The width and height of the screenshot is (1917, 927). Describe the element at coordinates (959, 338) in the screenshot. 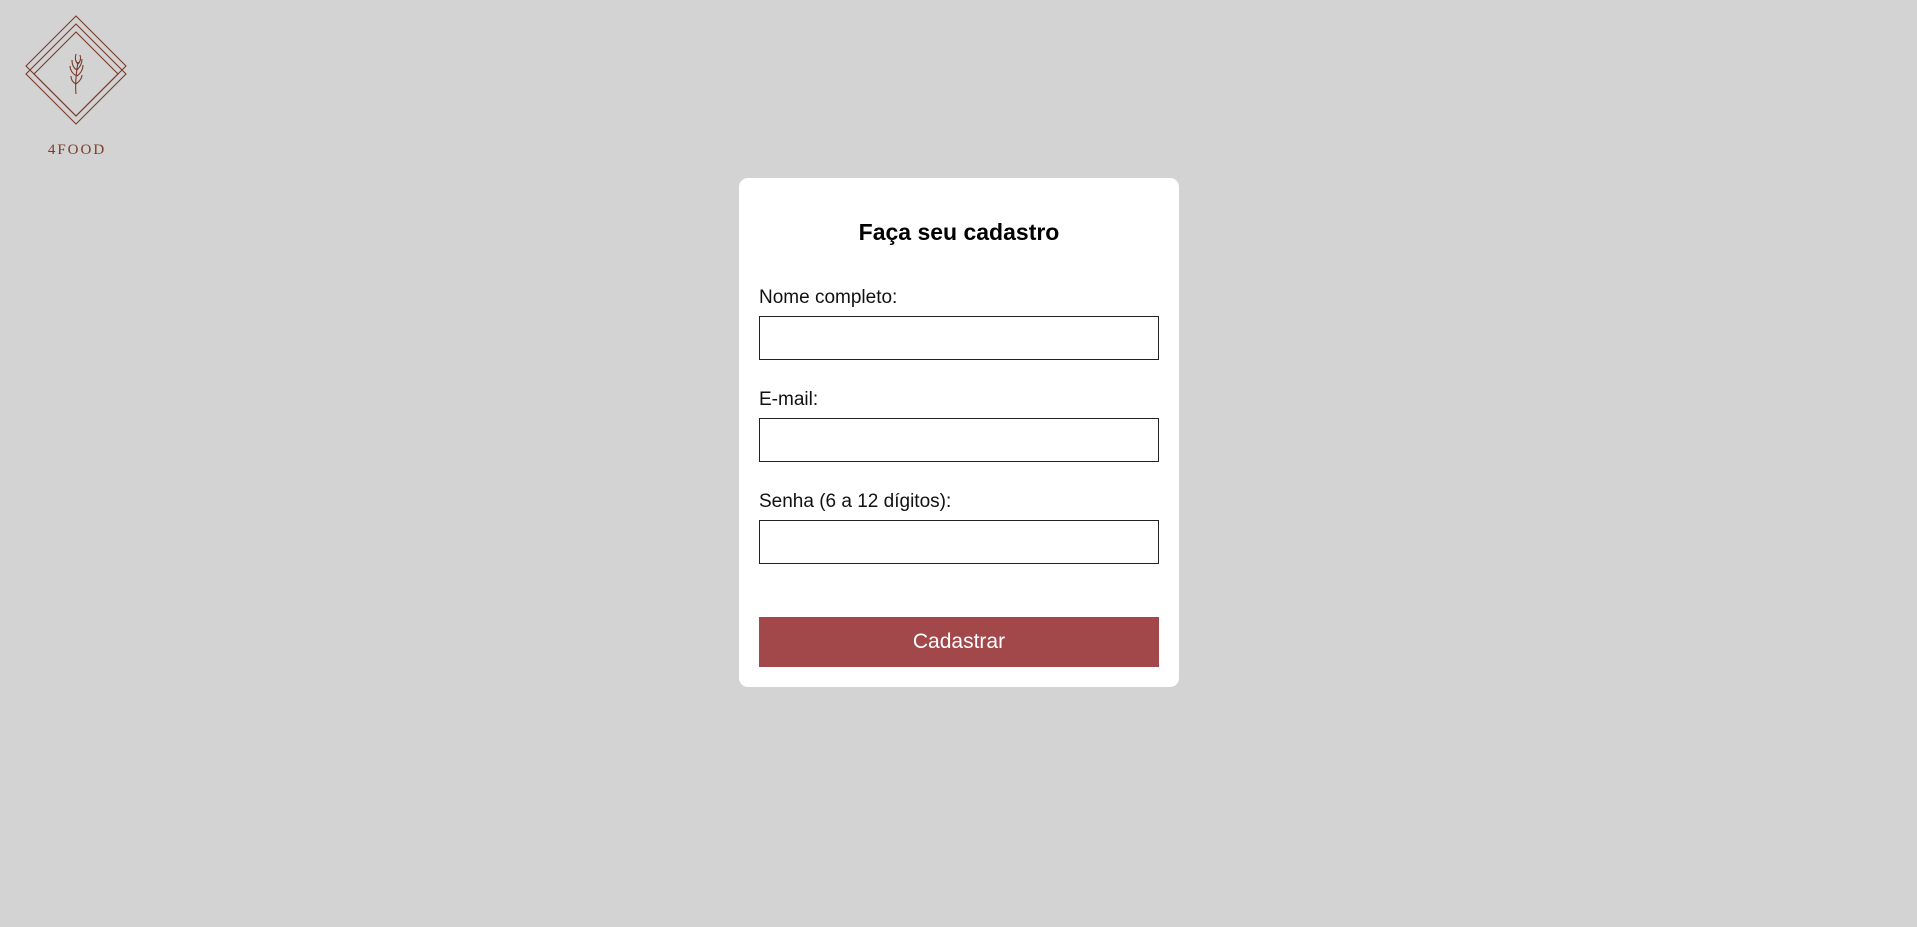

I see `full-name-input` at that location.